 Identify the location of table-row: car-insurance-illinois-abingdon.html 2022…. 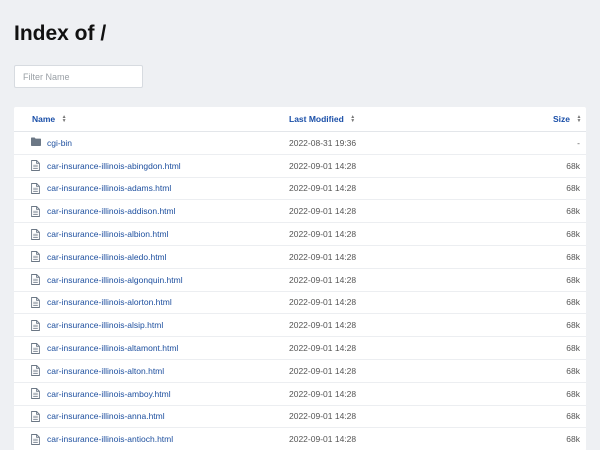
(300, 166).